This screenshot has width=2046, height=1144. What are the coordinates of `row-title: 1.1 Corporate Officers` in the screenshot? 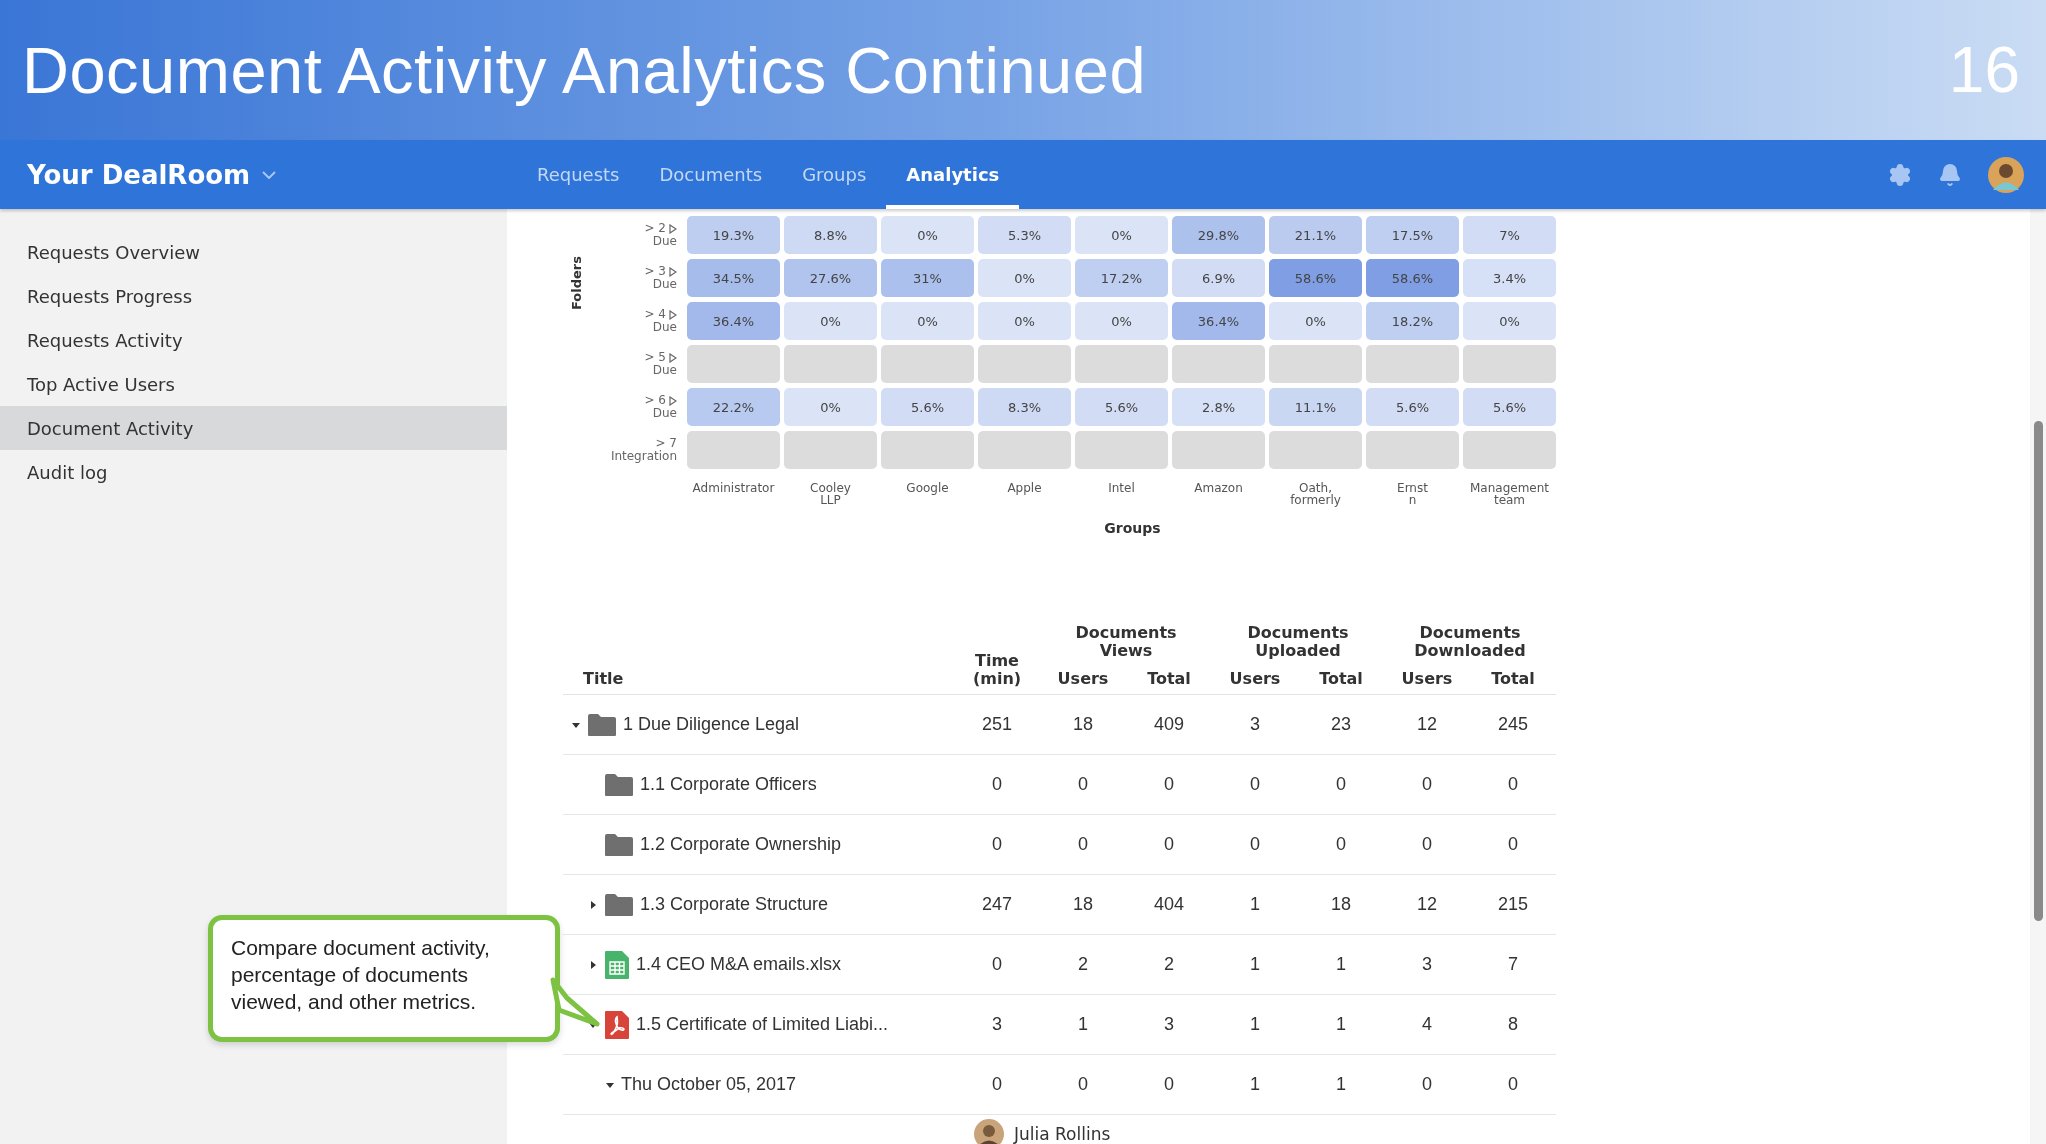 It's located at (728, 784).